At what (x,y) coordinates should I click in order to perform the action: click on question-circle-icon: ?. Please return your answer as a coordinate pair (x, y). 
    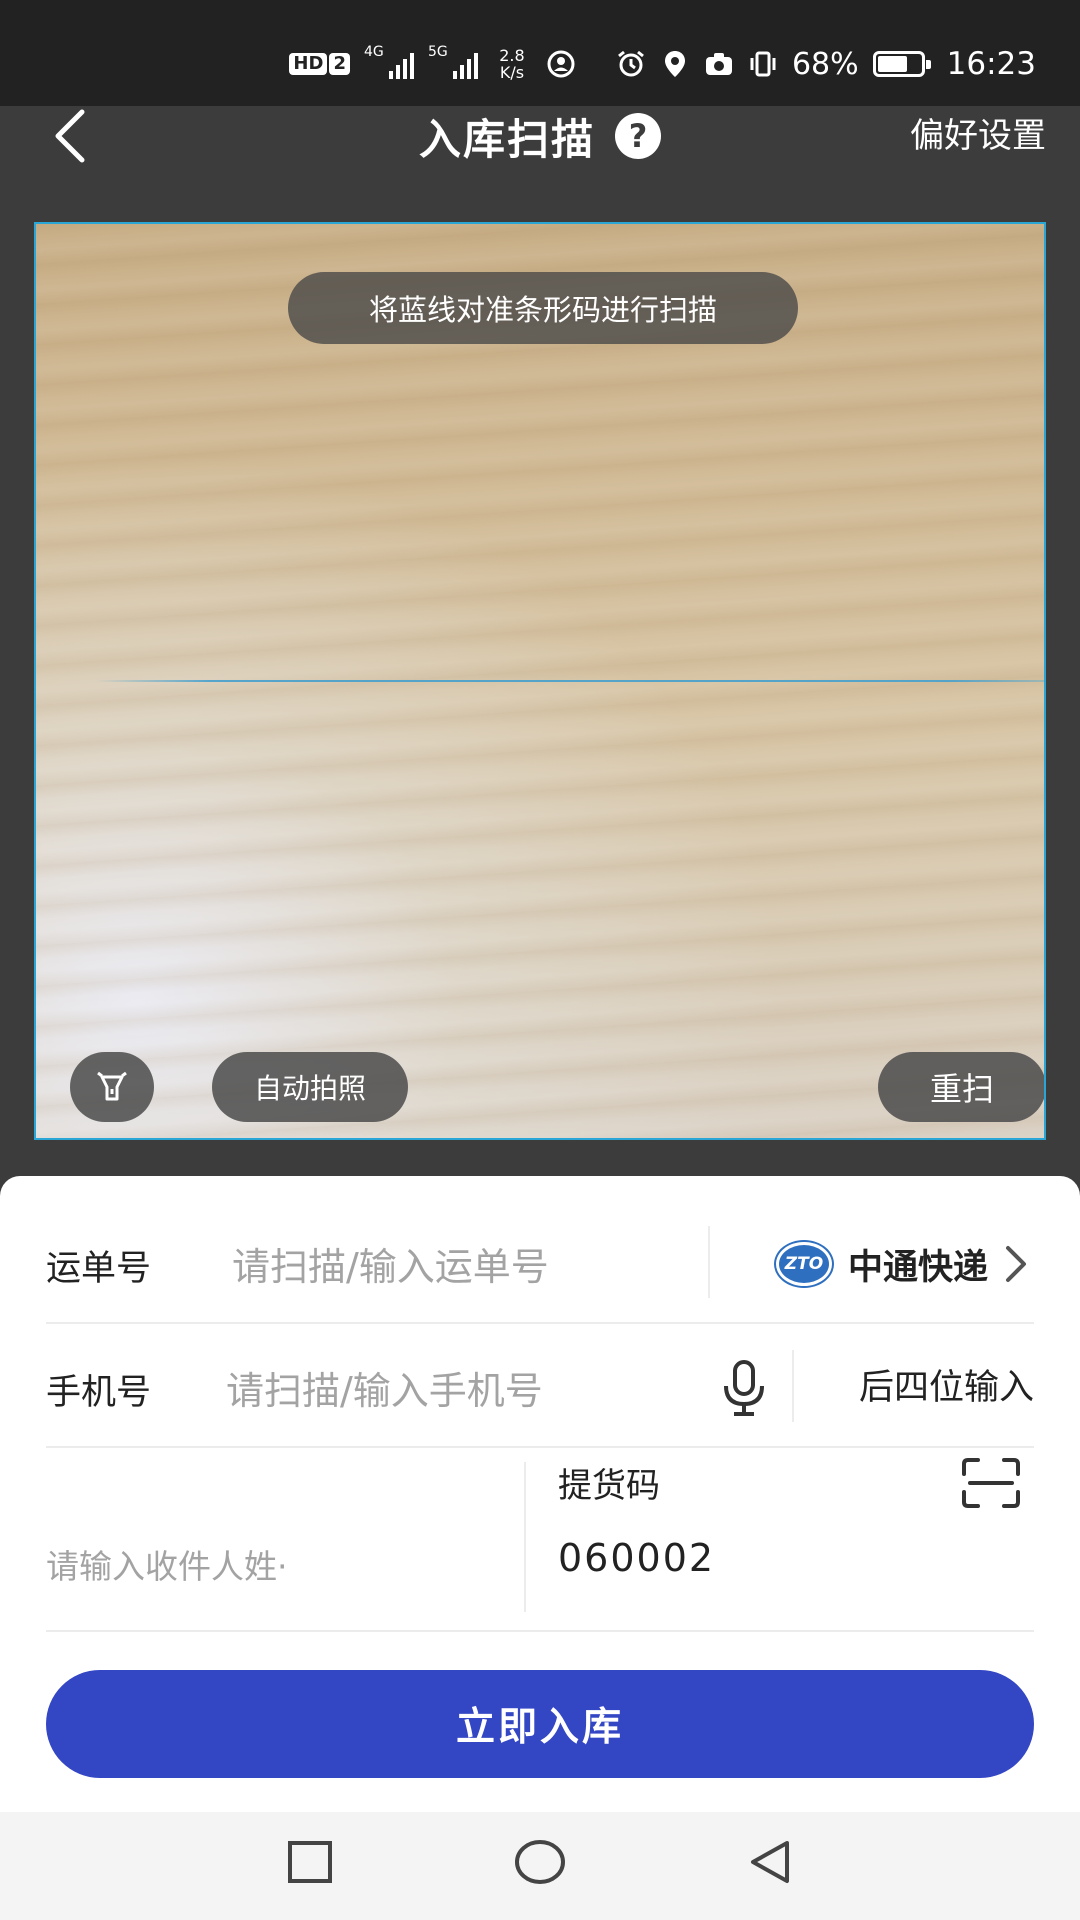
    Looking at the image, I should click on (638, 136).